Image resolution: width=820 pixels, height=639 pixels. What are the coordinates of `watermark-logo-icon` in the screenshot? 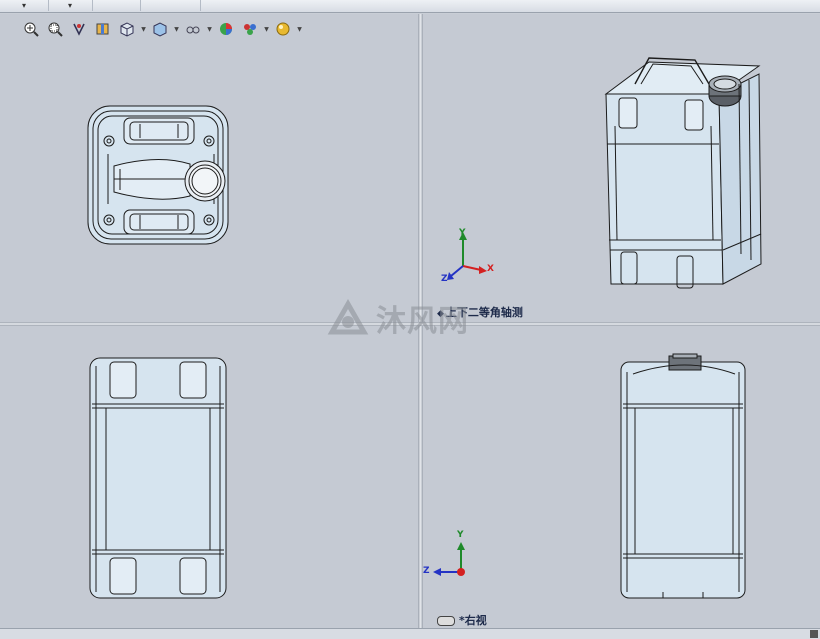 It's located at (348, 316).